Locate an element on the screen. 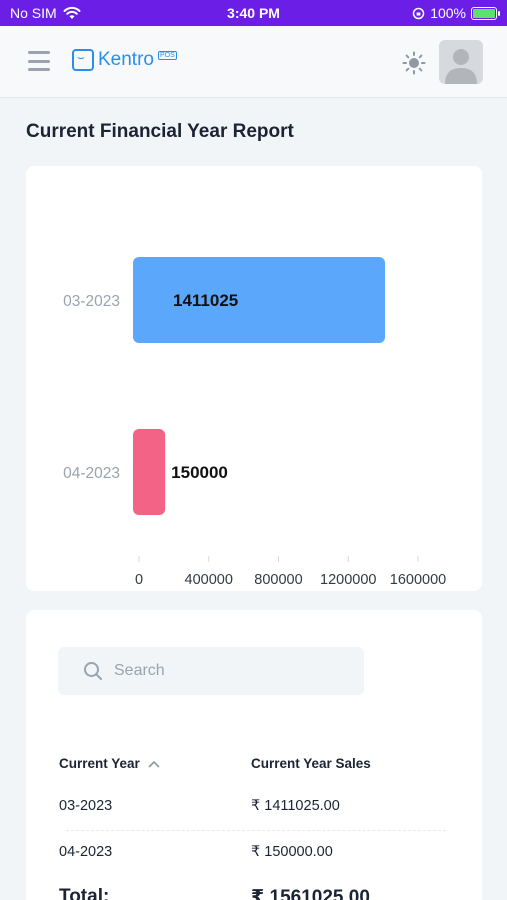 This screenshot has width=507, height=900. column-header-label: Current Year is located at coordinates (99, 763).